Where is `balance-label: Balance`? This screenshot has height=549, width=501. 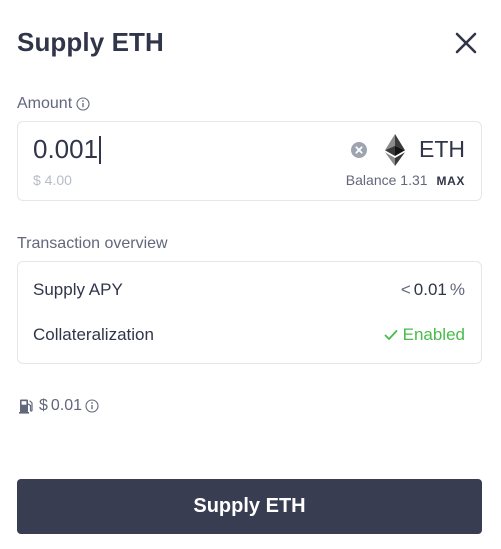 balance-label: Balance is located at coordinates (371, 180).